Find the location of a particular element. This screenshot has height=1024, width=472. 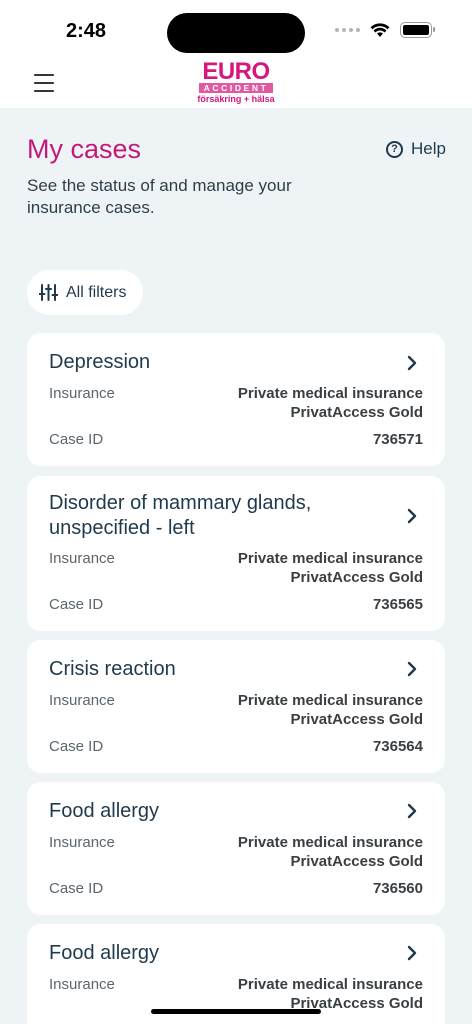

status-bar: 2:48 is located at coordinates (236, 30).